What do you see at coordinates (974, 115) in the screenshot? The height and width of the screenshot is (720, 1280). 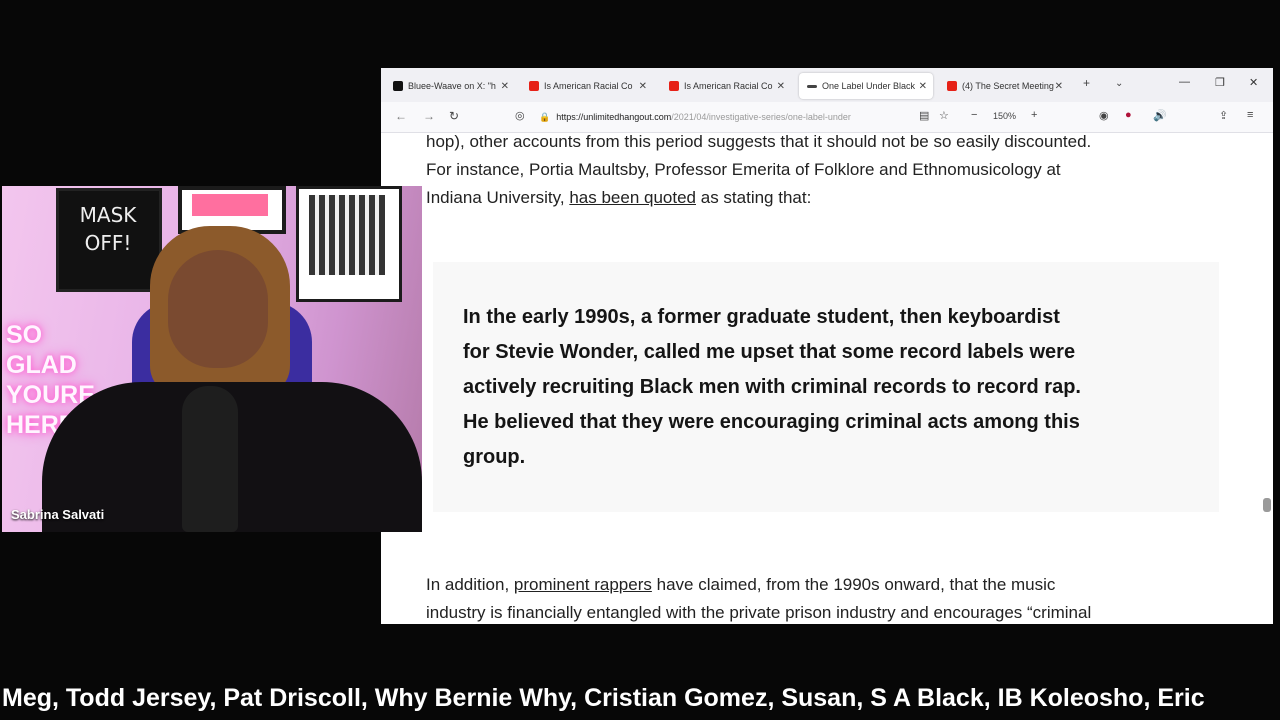 I see `zoom-out-icon: −` at bounding box center [974, 115].